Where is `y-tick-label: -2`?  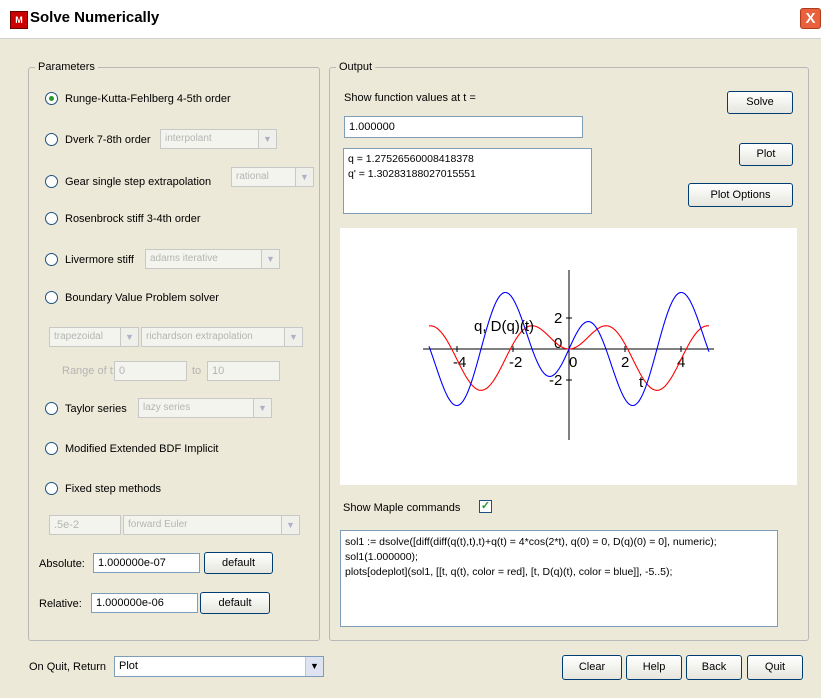 y-tick-label: -2 is located at coordinates (555, 380).